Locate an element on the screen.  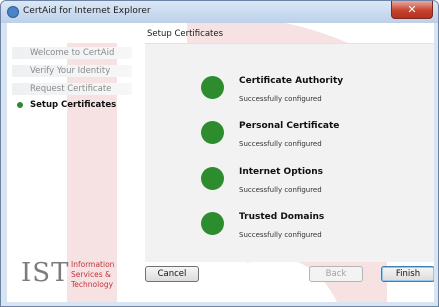
window-title: CertAid for Internet Explorer is located at coordinates (87, 11).